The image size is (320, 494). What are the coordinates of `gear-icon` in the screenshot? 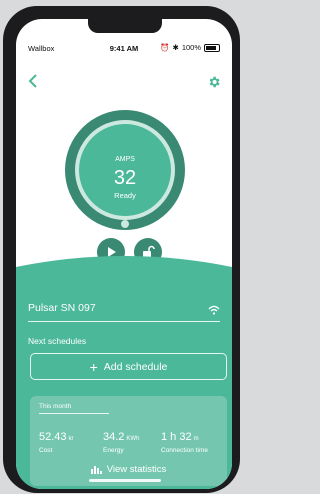 It's located at (214, 82).